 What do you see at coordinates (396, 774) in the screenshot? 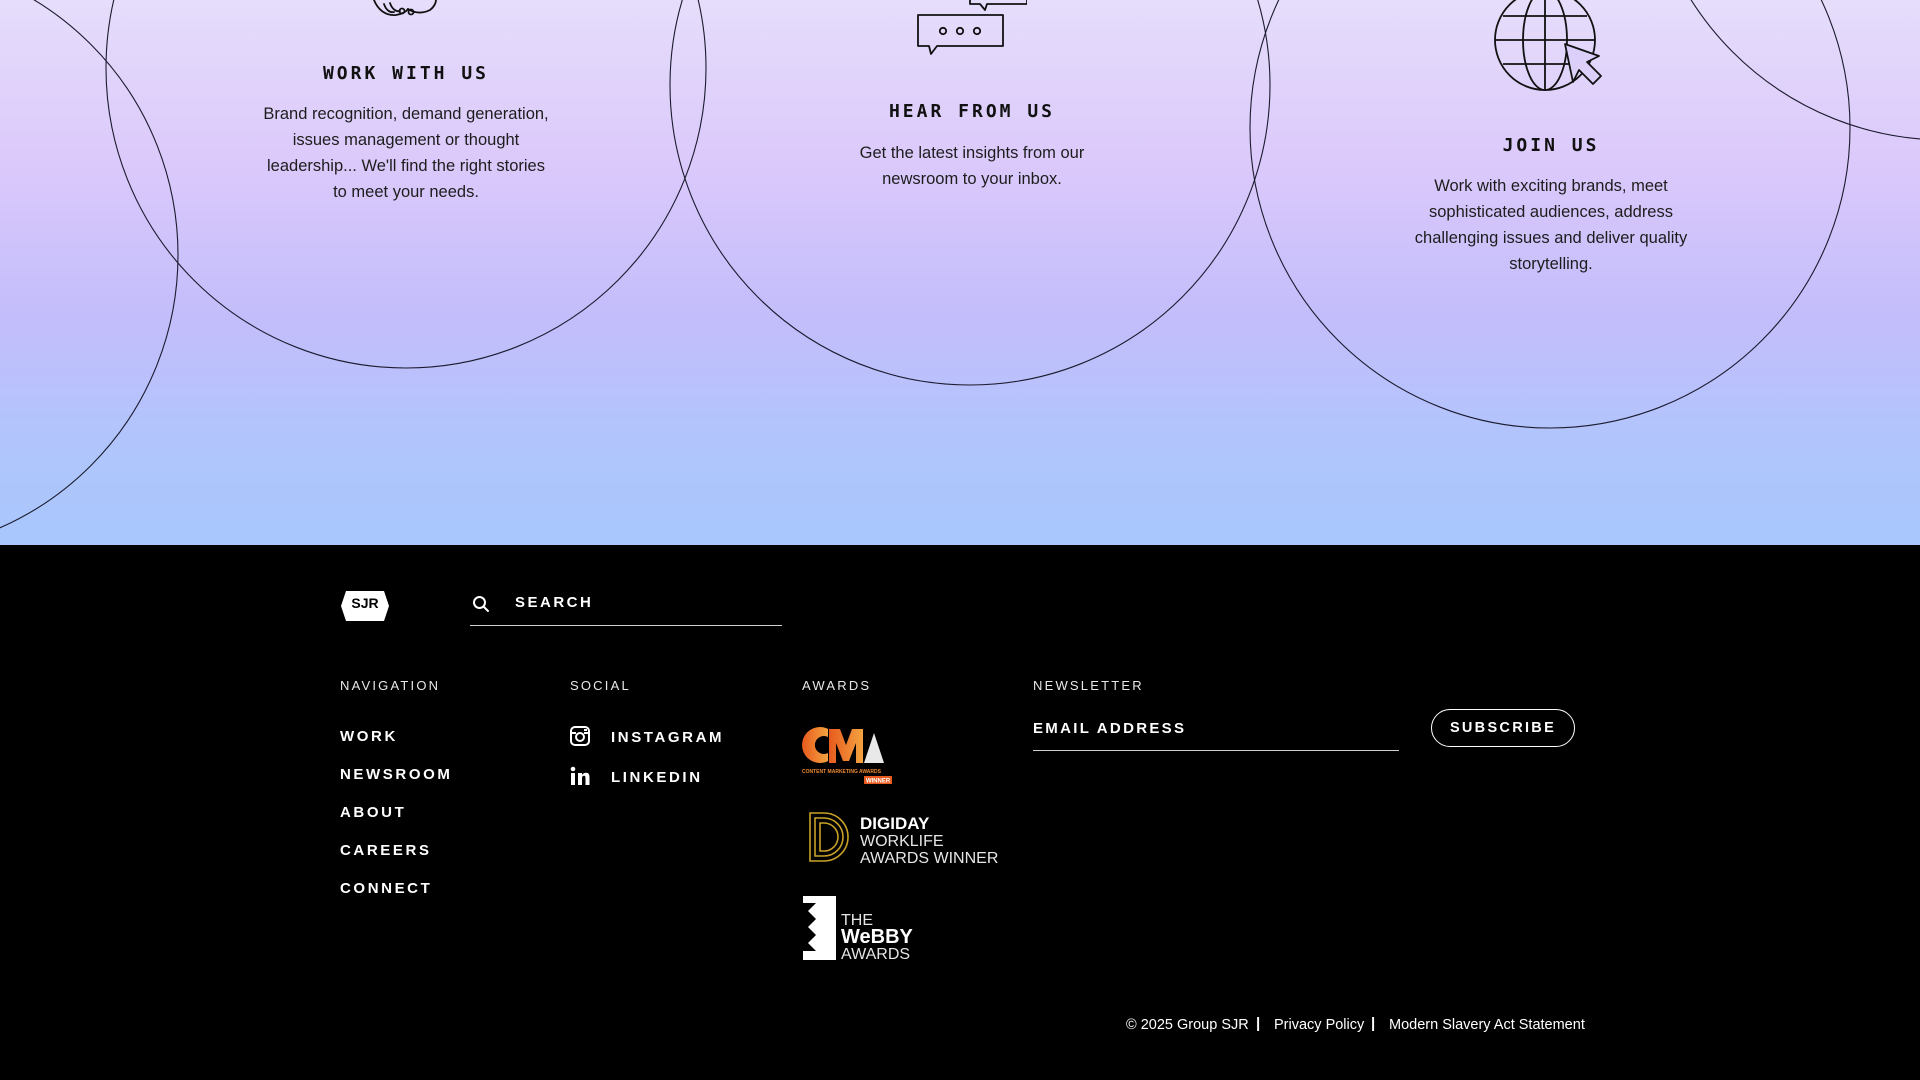
I see `nav-link-newsroom: NEWSROOM` at bounding box center [396, 774].